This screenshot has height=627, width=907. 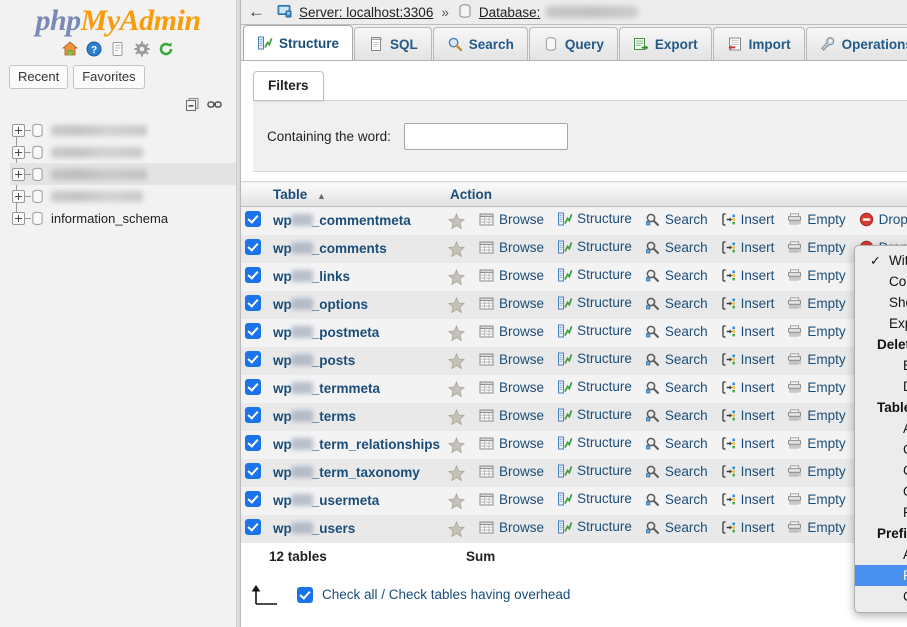 What do you see at coordinates (311, 276) in the screenshot?
I see `table-name-link: wp _links` at bounding box center [311, 276].